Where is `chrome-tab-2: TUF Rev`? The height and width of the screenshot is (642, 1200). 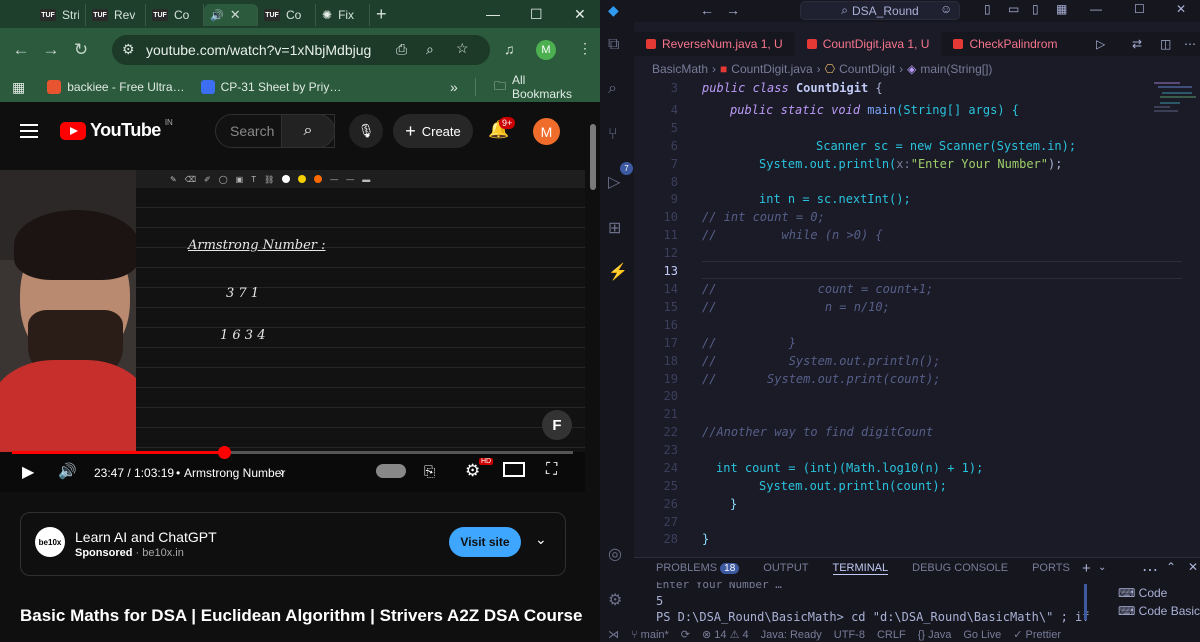
chrome-tab-2: TUF Rev is located at coordinates (116, 15).